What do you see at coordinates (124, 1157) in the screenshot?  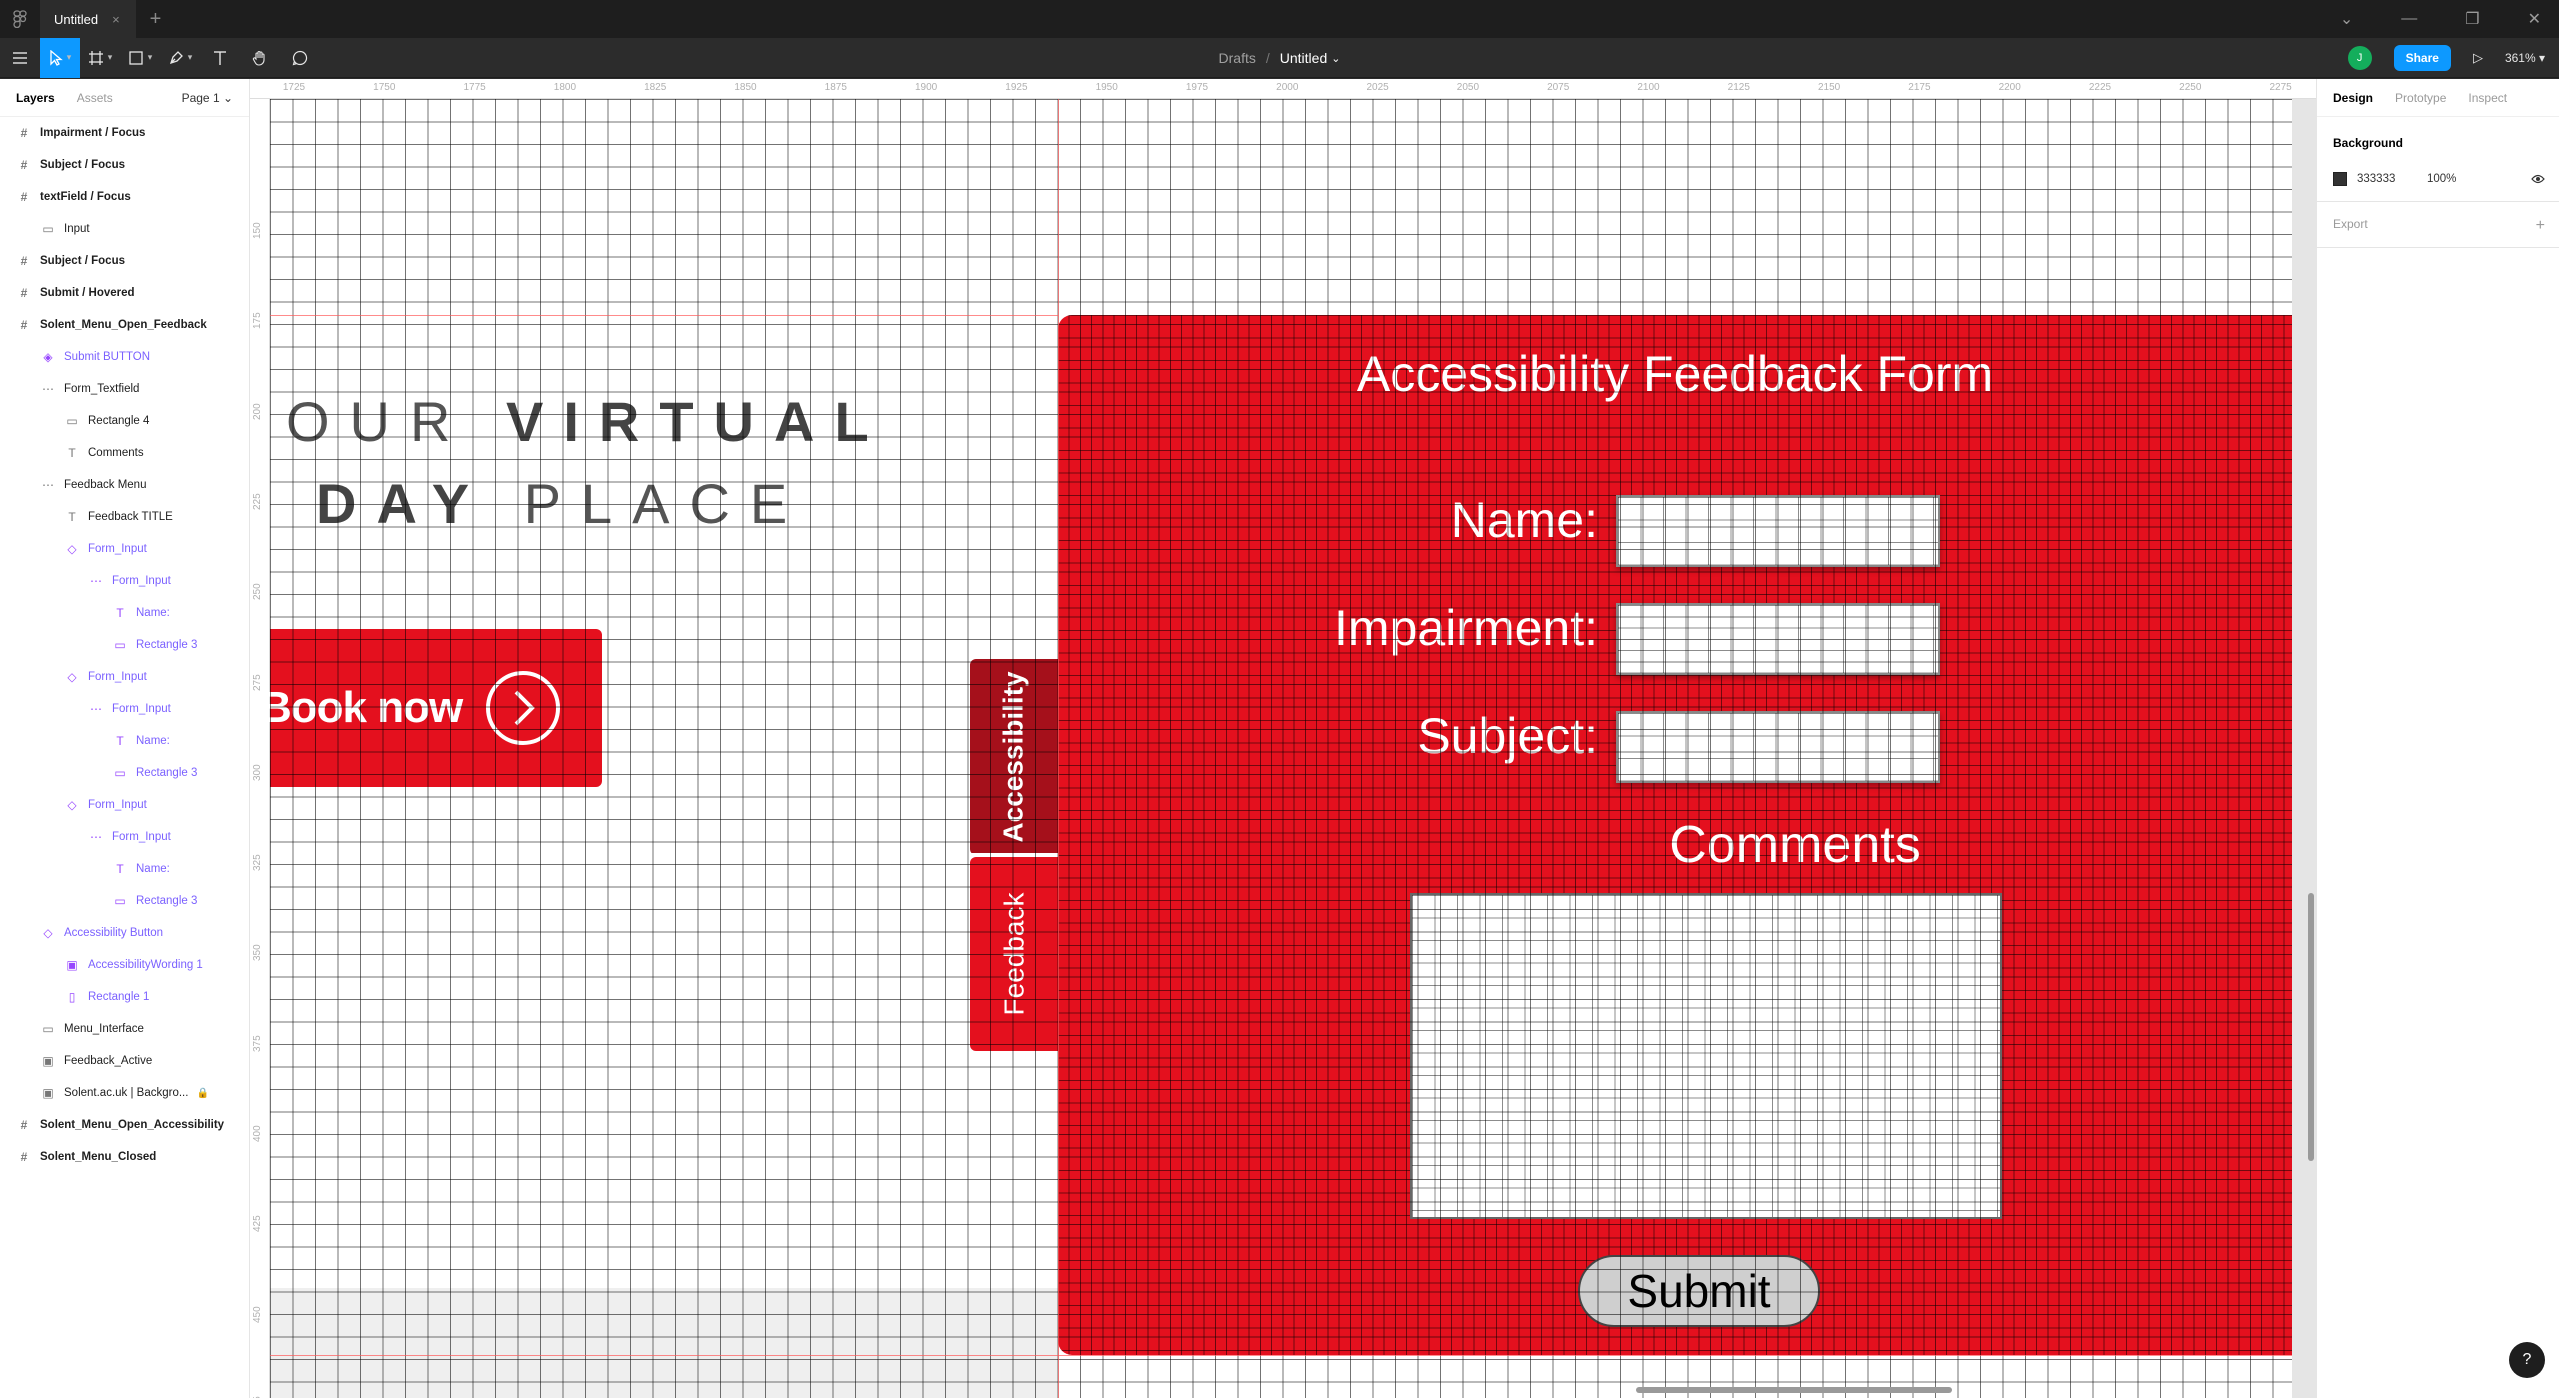 I see `layer-row: # Solent_Menu_Closed` at bounding box center [124, 1157].